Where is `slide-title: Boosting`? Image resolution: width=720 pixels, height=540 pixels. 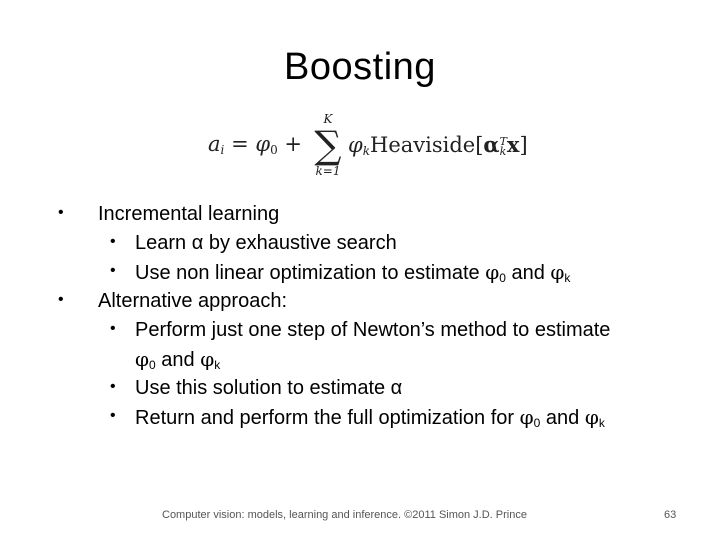 slide-title: Boosting is located at coordinates (360, 67).